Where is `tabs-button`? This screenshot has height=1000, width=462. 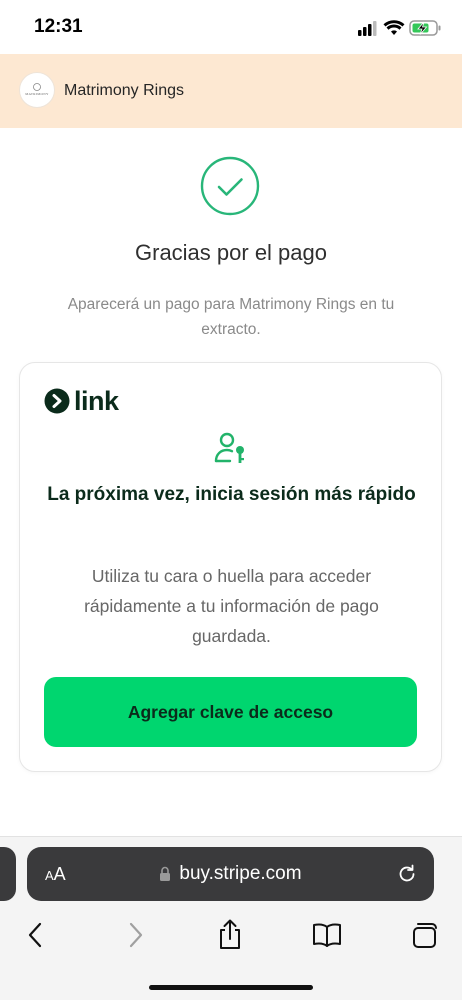
tabs-button is located at coordinates (425, 935).